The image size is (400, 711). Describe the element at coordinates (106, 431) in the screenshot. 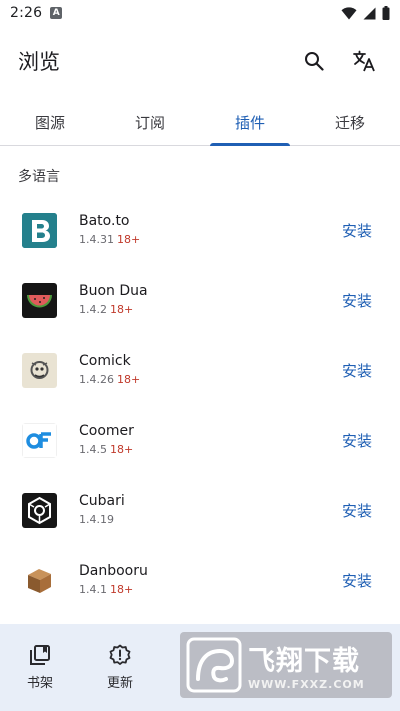

I see `extension-name: Coomer` at that location.